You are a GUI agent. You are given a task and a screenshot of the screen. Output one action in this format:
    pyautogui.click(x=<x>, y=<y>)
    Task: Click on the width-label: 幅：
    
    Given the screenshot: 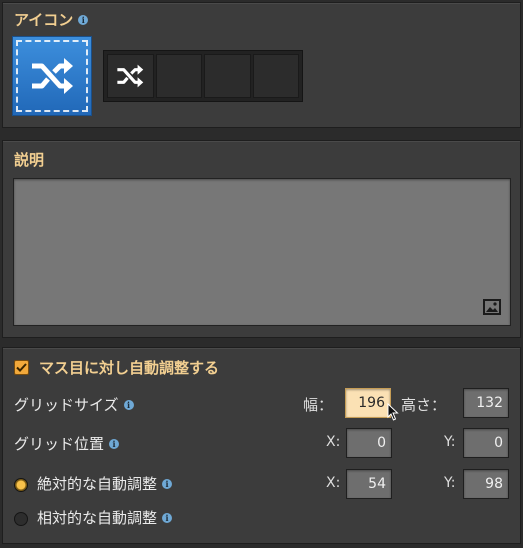 What is the action you would take?
    pyautogui.click(x=318, y=405)
    